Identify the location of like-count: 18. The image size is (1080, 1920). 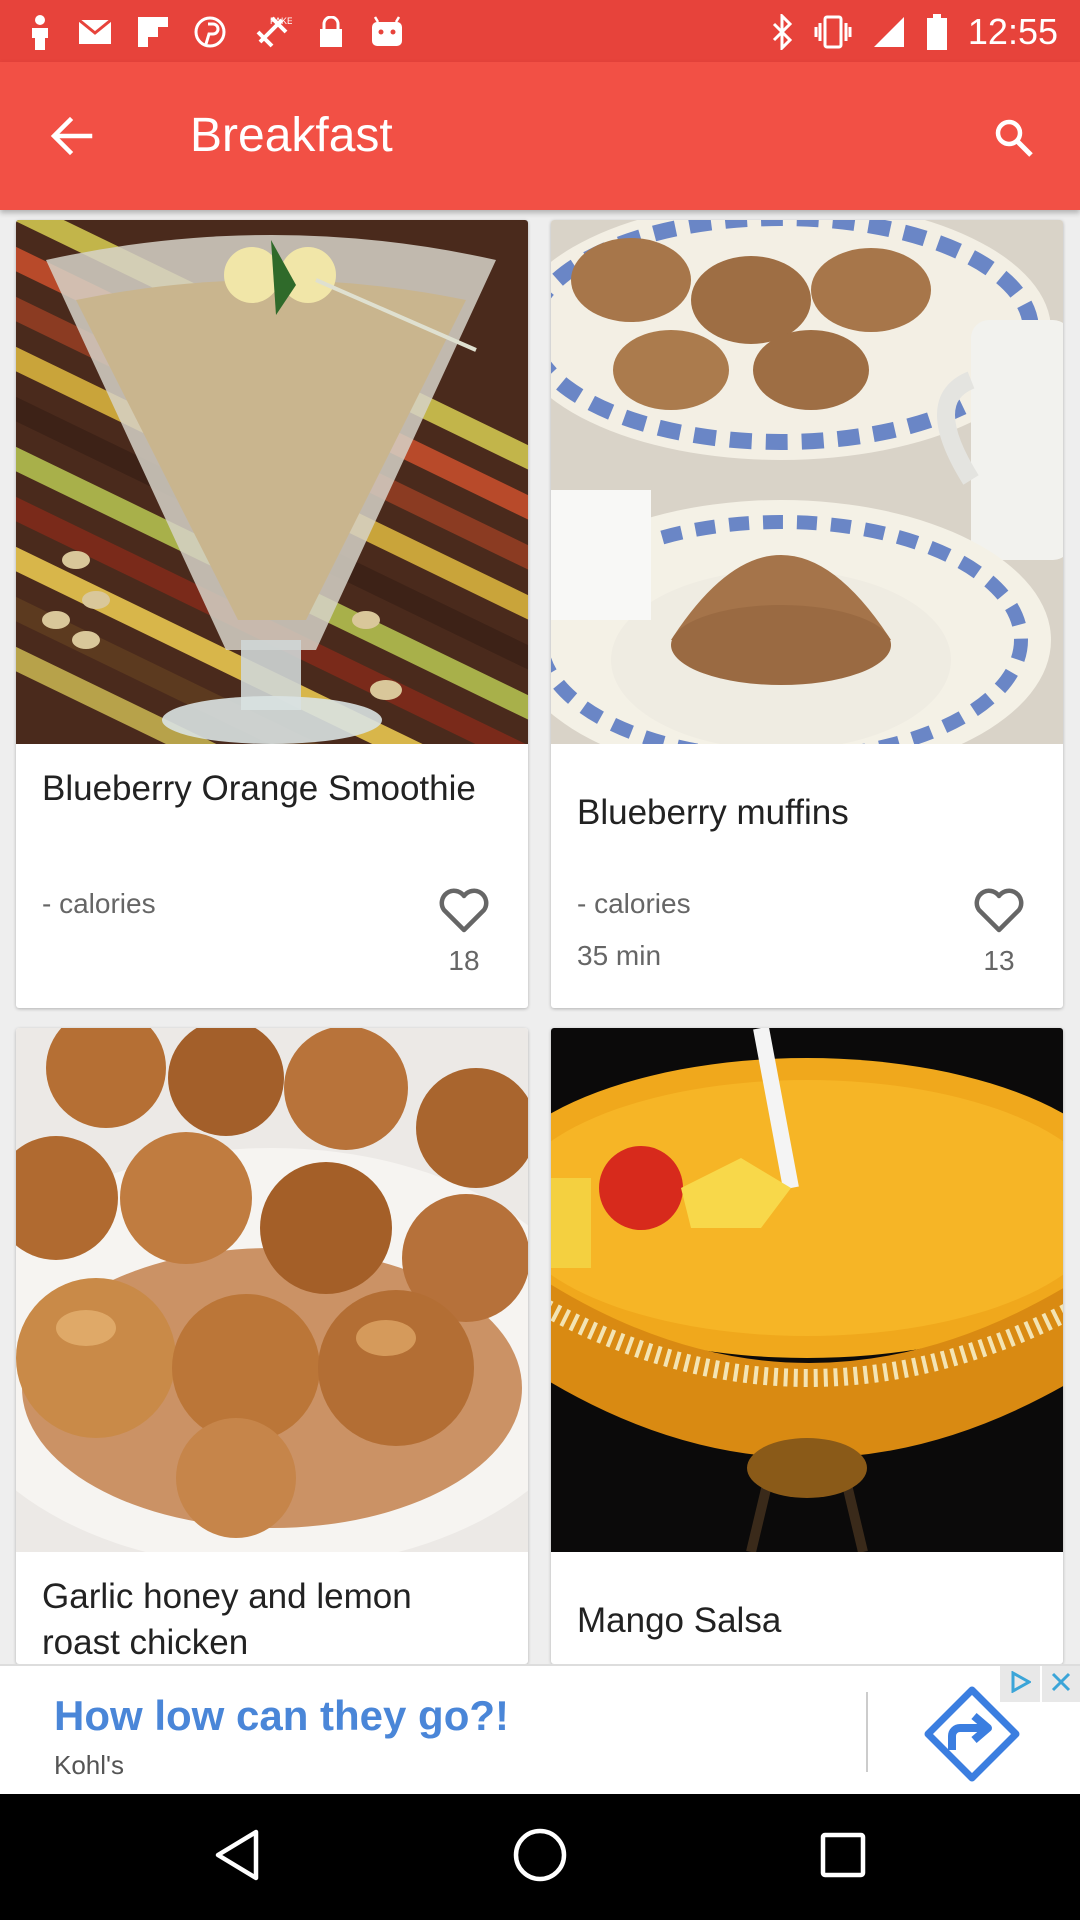
(464, 960).